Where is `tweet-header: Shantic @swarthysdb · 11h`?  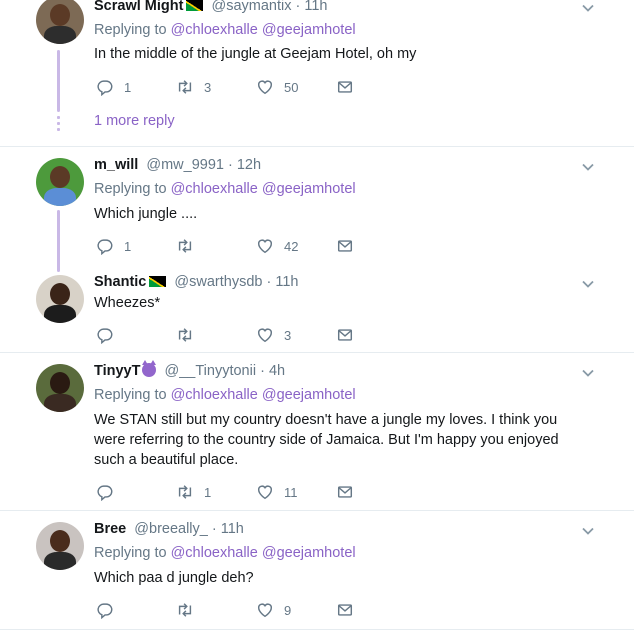
tweet-header: Shantic @swarthysdb · 11h is located at coordinates (196, 282).